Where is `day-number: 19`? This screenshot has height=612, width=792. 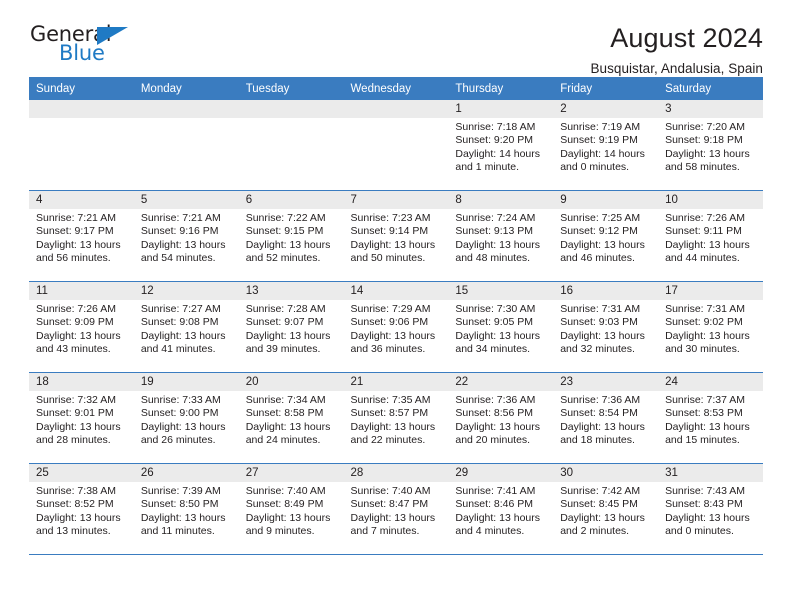
day-number: 19 is located at coordinates (186, 382).